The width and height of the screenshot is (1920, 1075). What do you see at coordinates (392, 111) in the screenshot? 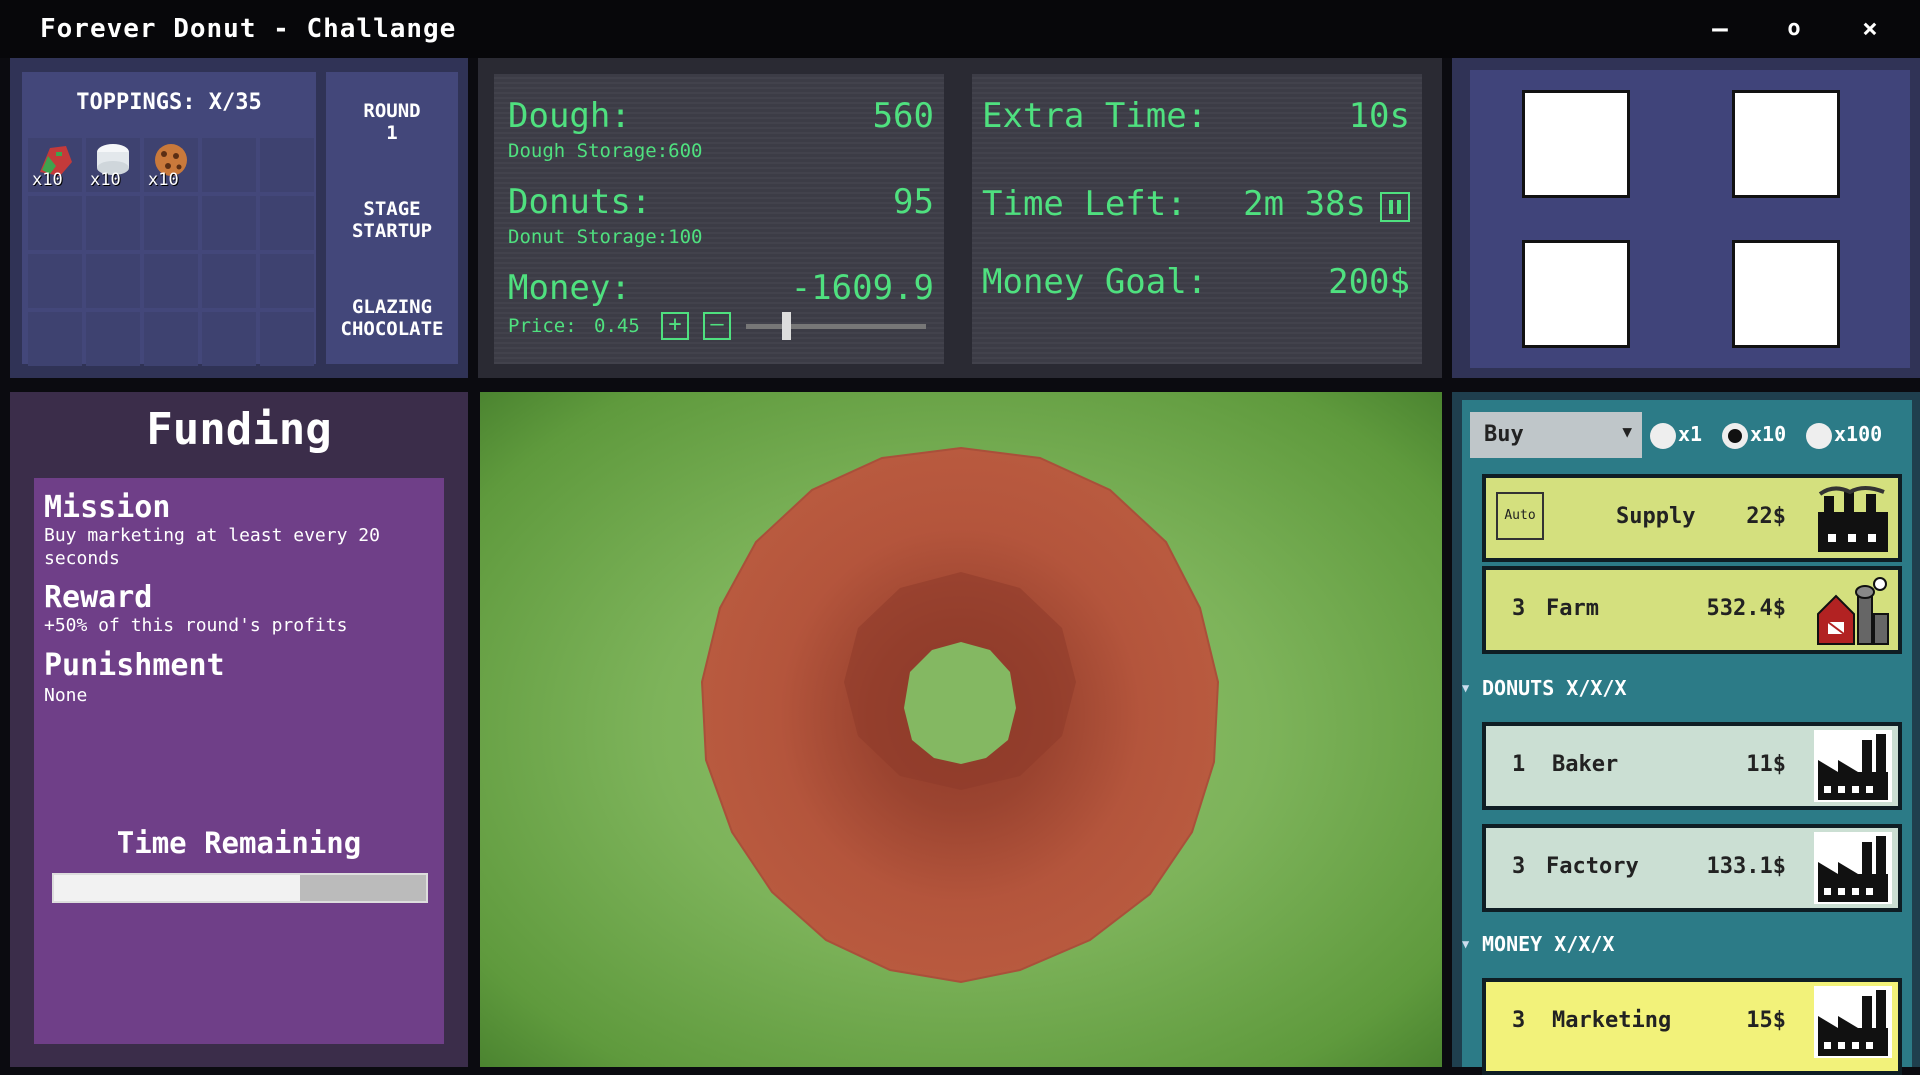
I see `round-label: ROUND` at bounding box center [392, 111].